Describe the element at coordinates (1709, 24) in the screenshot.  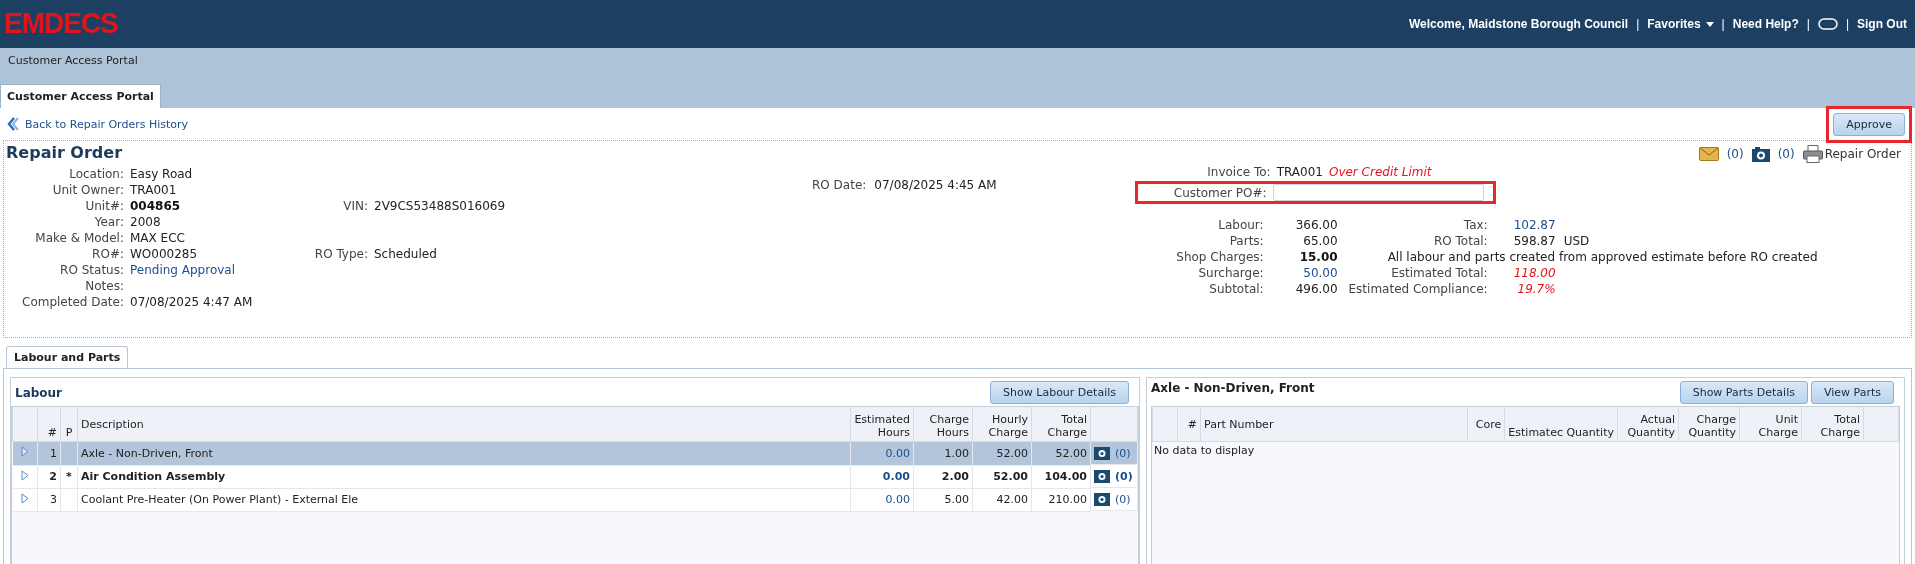
I see `caret-icon` at that location.